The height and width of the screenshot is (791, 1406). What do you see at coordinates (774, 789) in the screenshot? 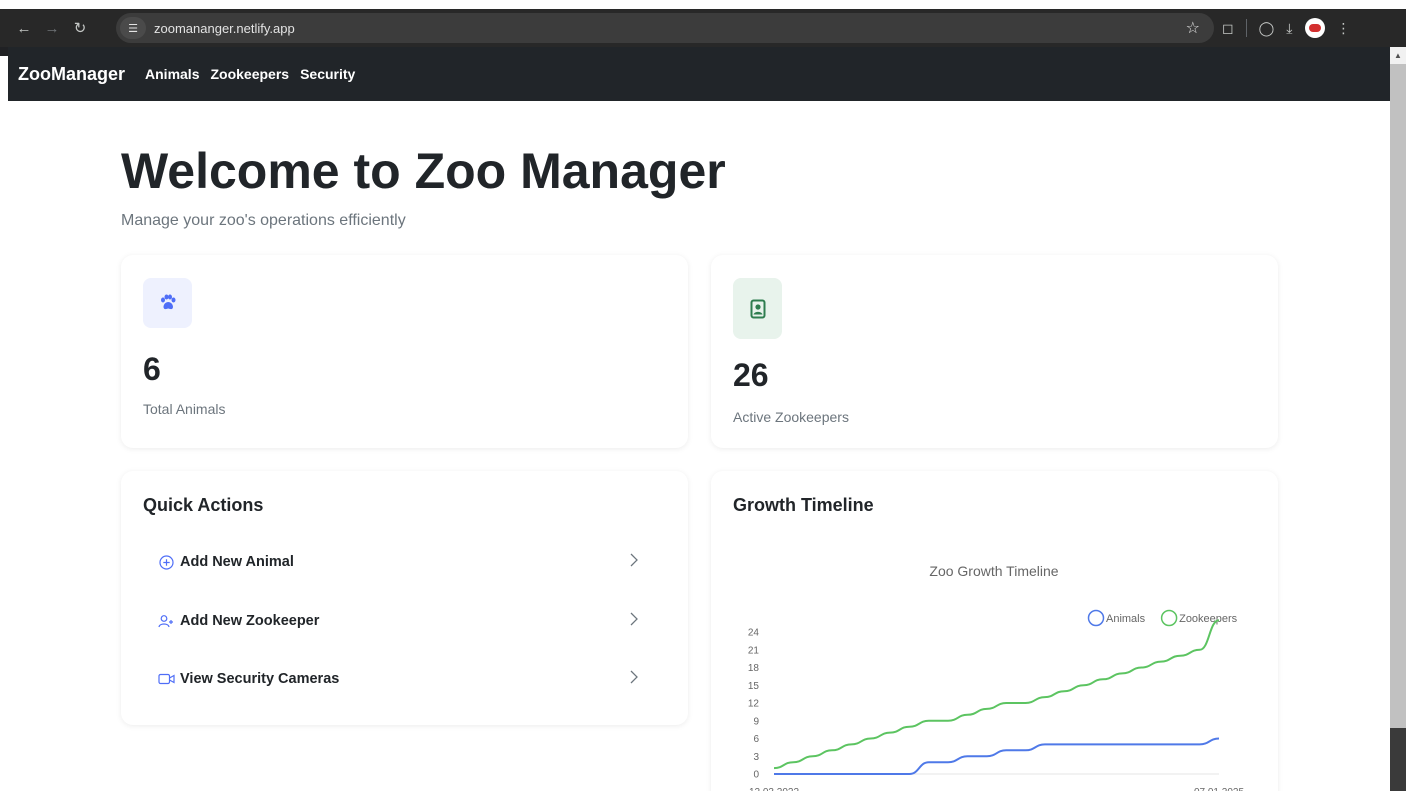
I see `x-tick-label-first: 12.03.2022` at bounding box center [774, 789].